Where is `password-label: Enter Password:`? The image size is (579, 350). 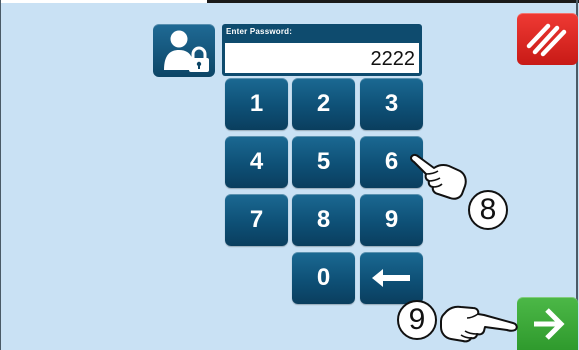
password-label: Enter Password: is located at coordinates (259, 31).